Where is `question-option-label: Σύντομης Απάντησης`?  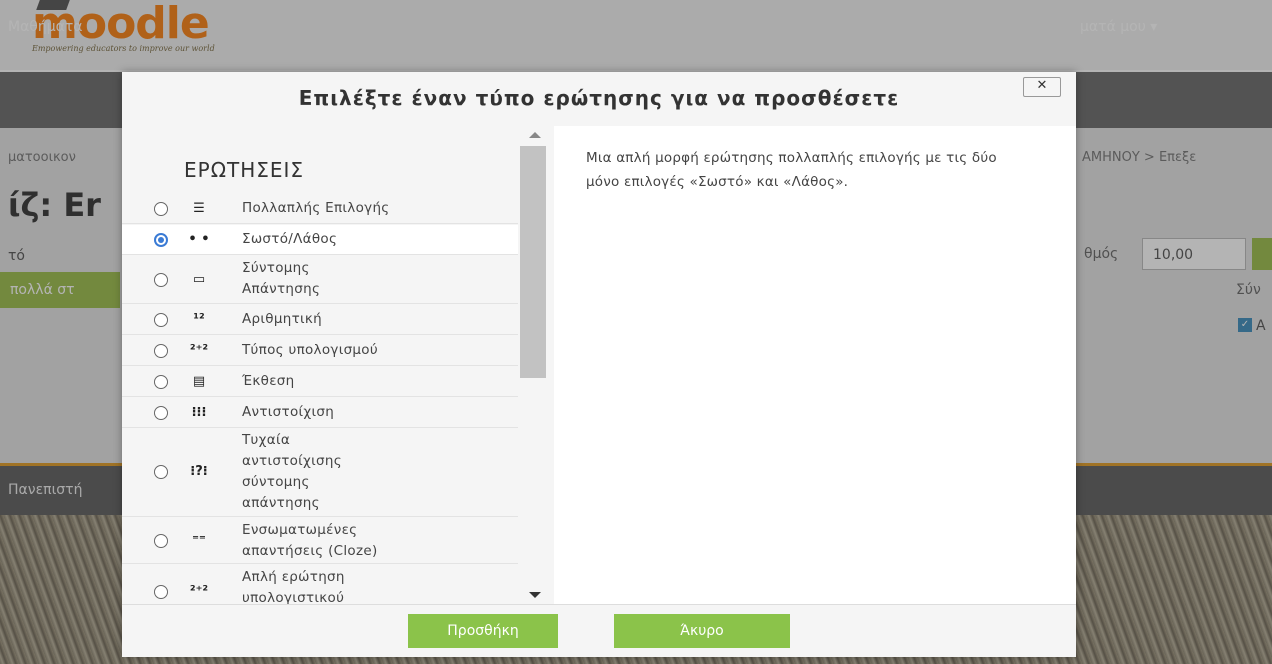
question-option-label: Σύντομης Απάντησης is located at coordinates (281, 278).